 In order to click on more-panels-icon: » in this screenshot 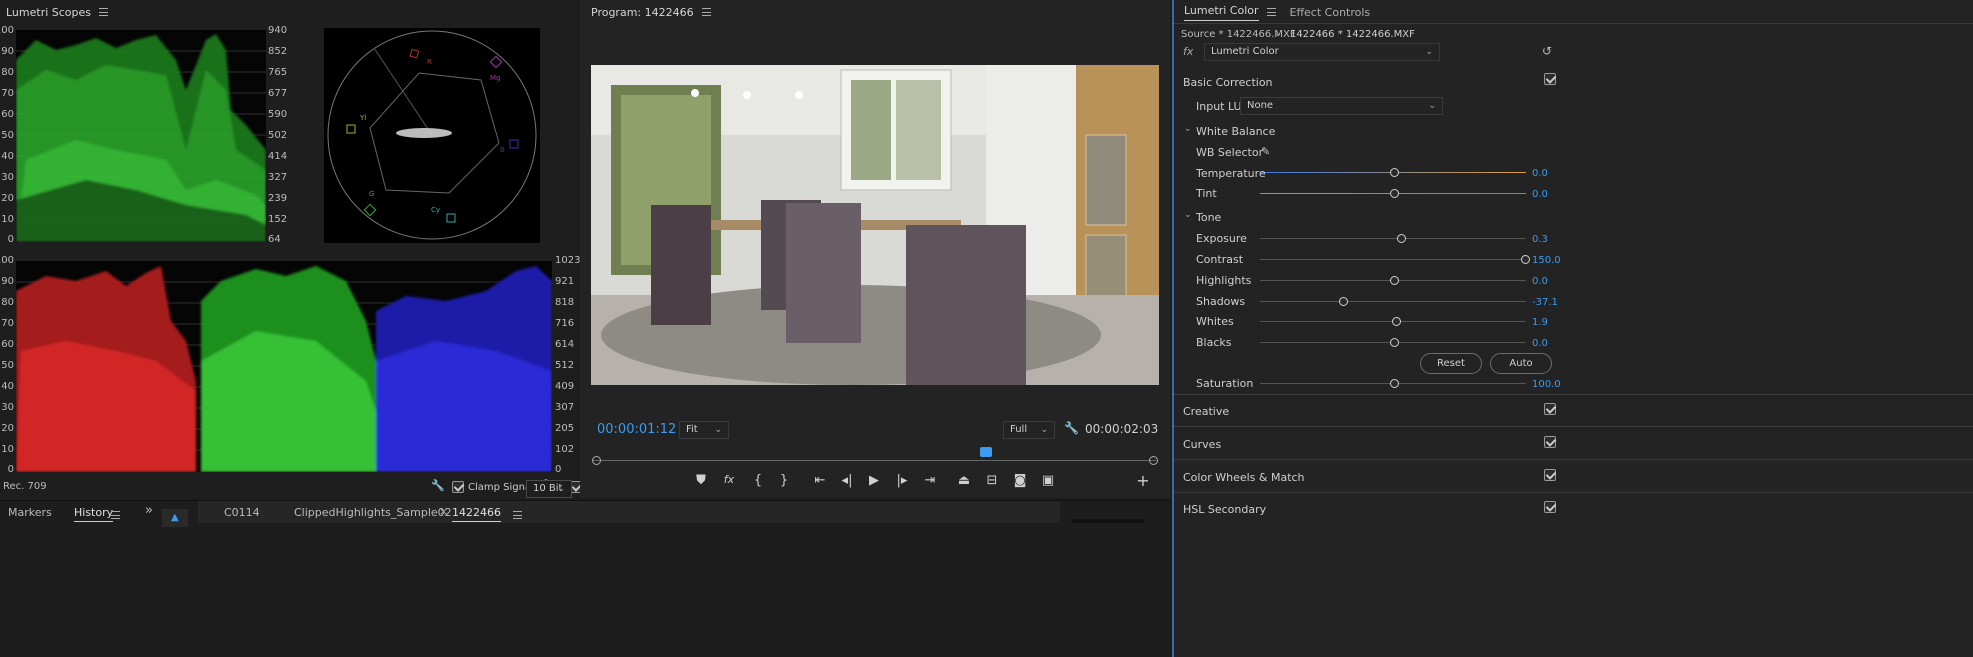, I will do `click(149, 510)`.